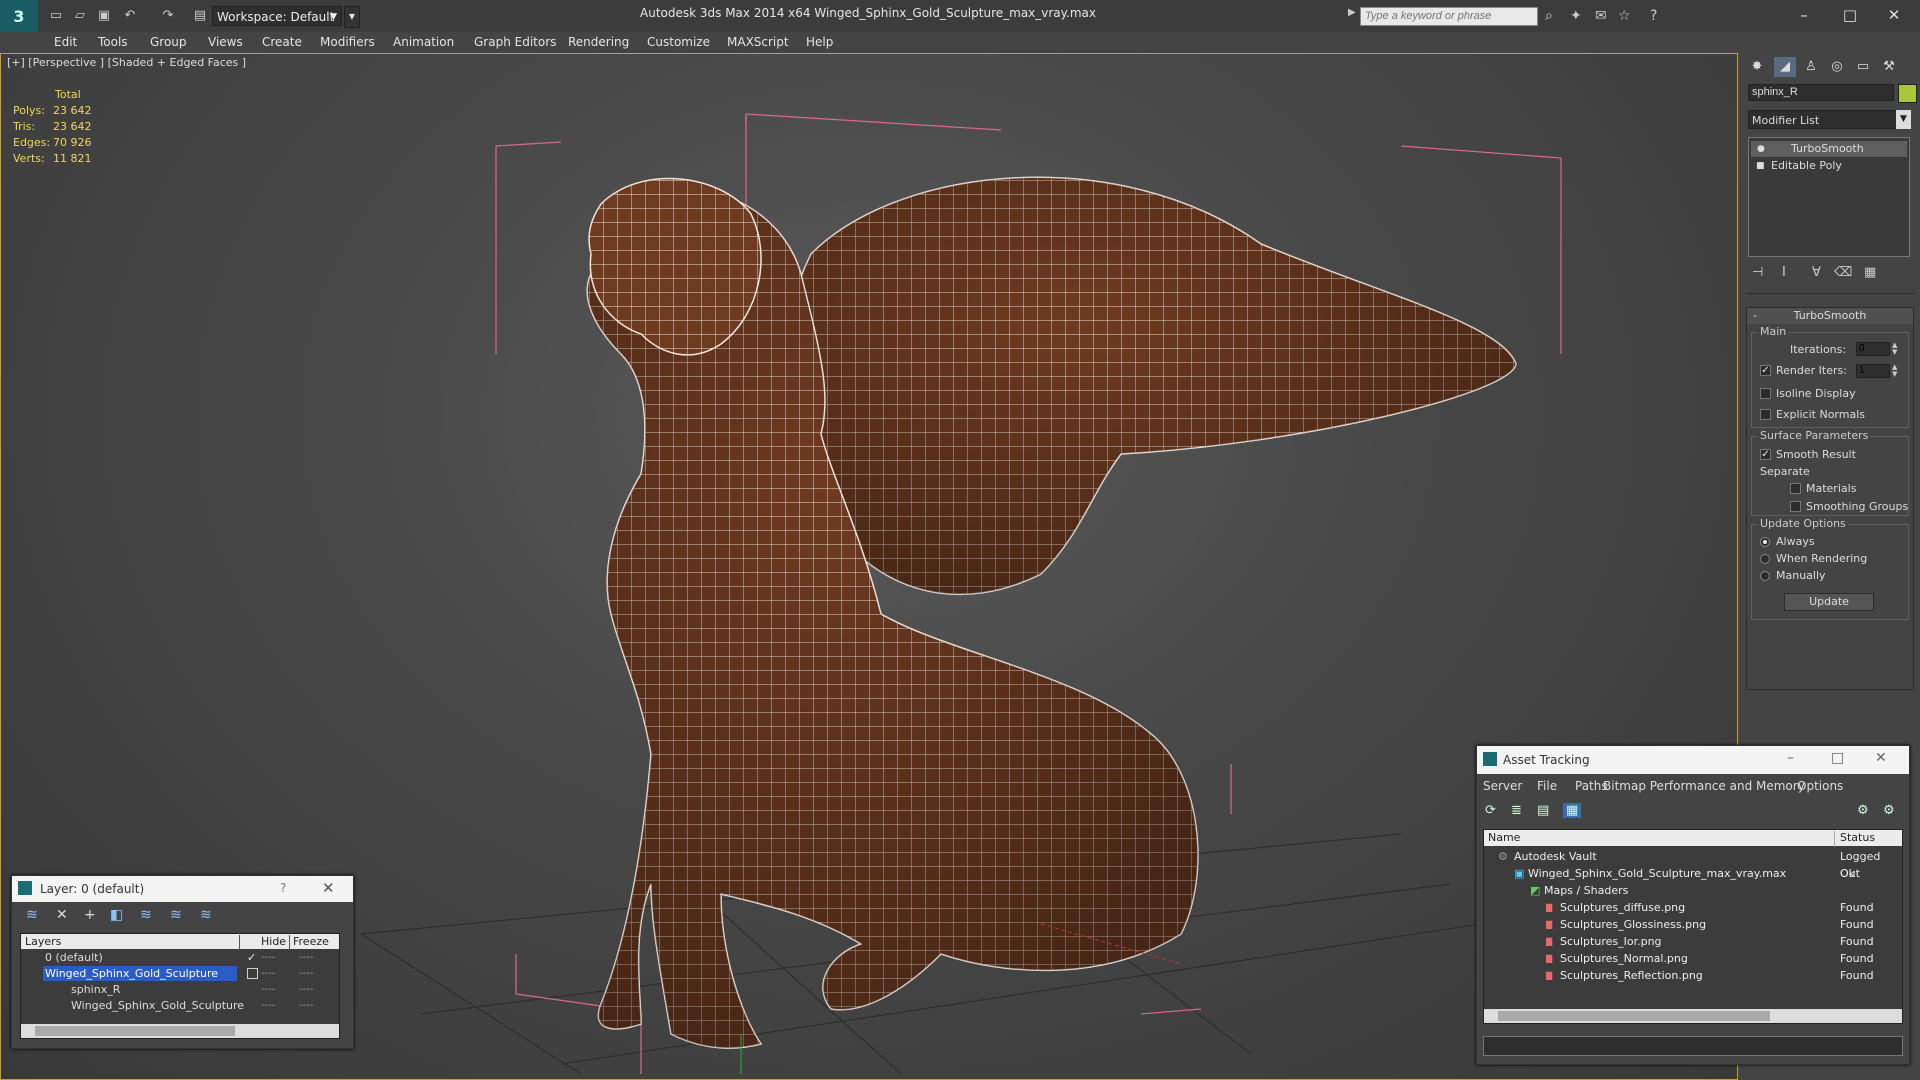  What do you see at coordinates (1490, 810) in the screenshot?
I see `refresh-icon: ⟳` at bounding box center [1490, 810].